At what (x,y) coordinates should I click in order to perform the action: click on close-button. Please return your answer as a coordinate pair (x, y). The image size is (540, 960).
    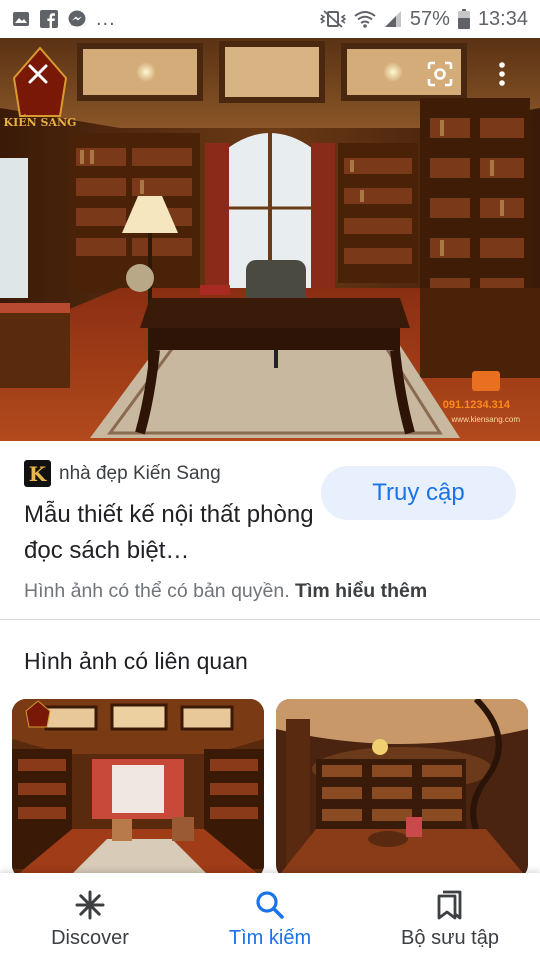
    Looking at the image, I should click on (38, 74).